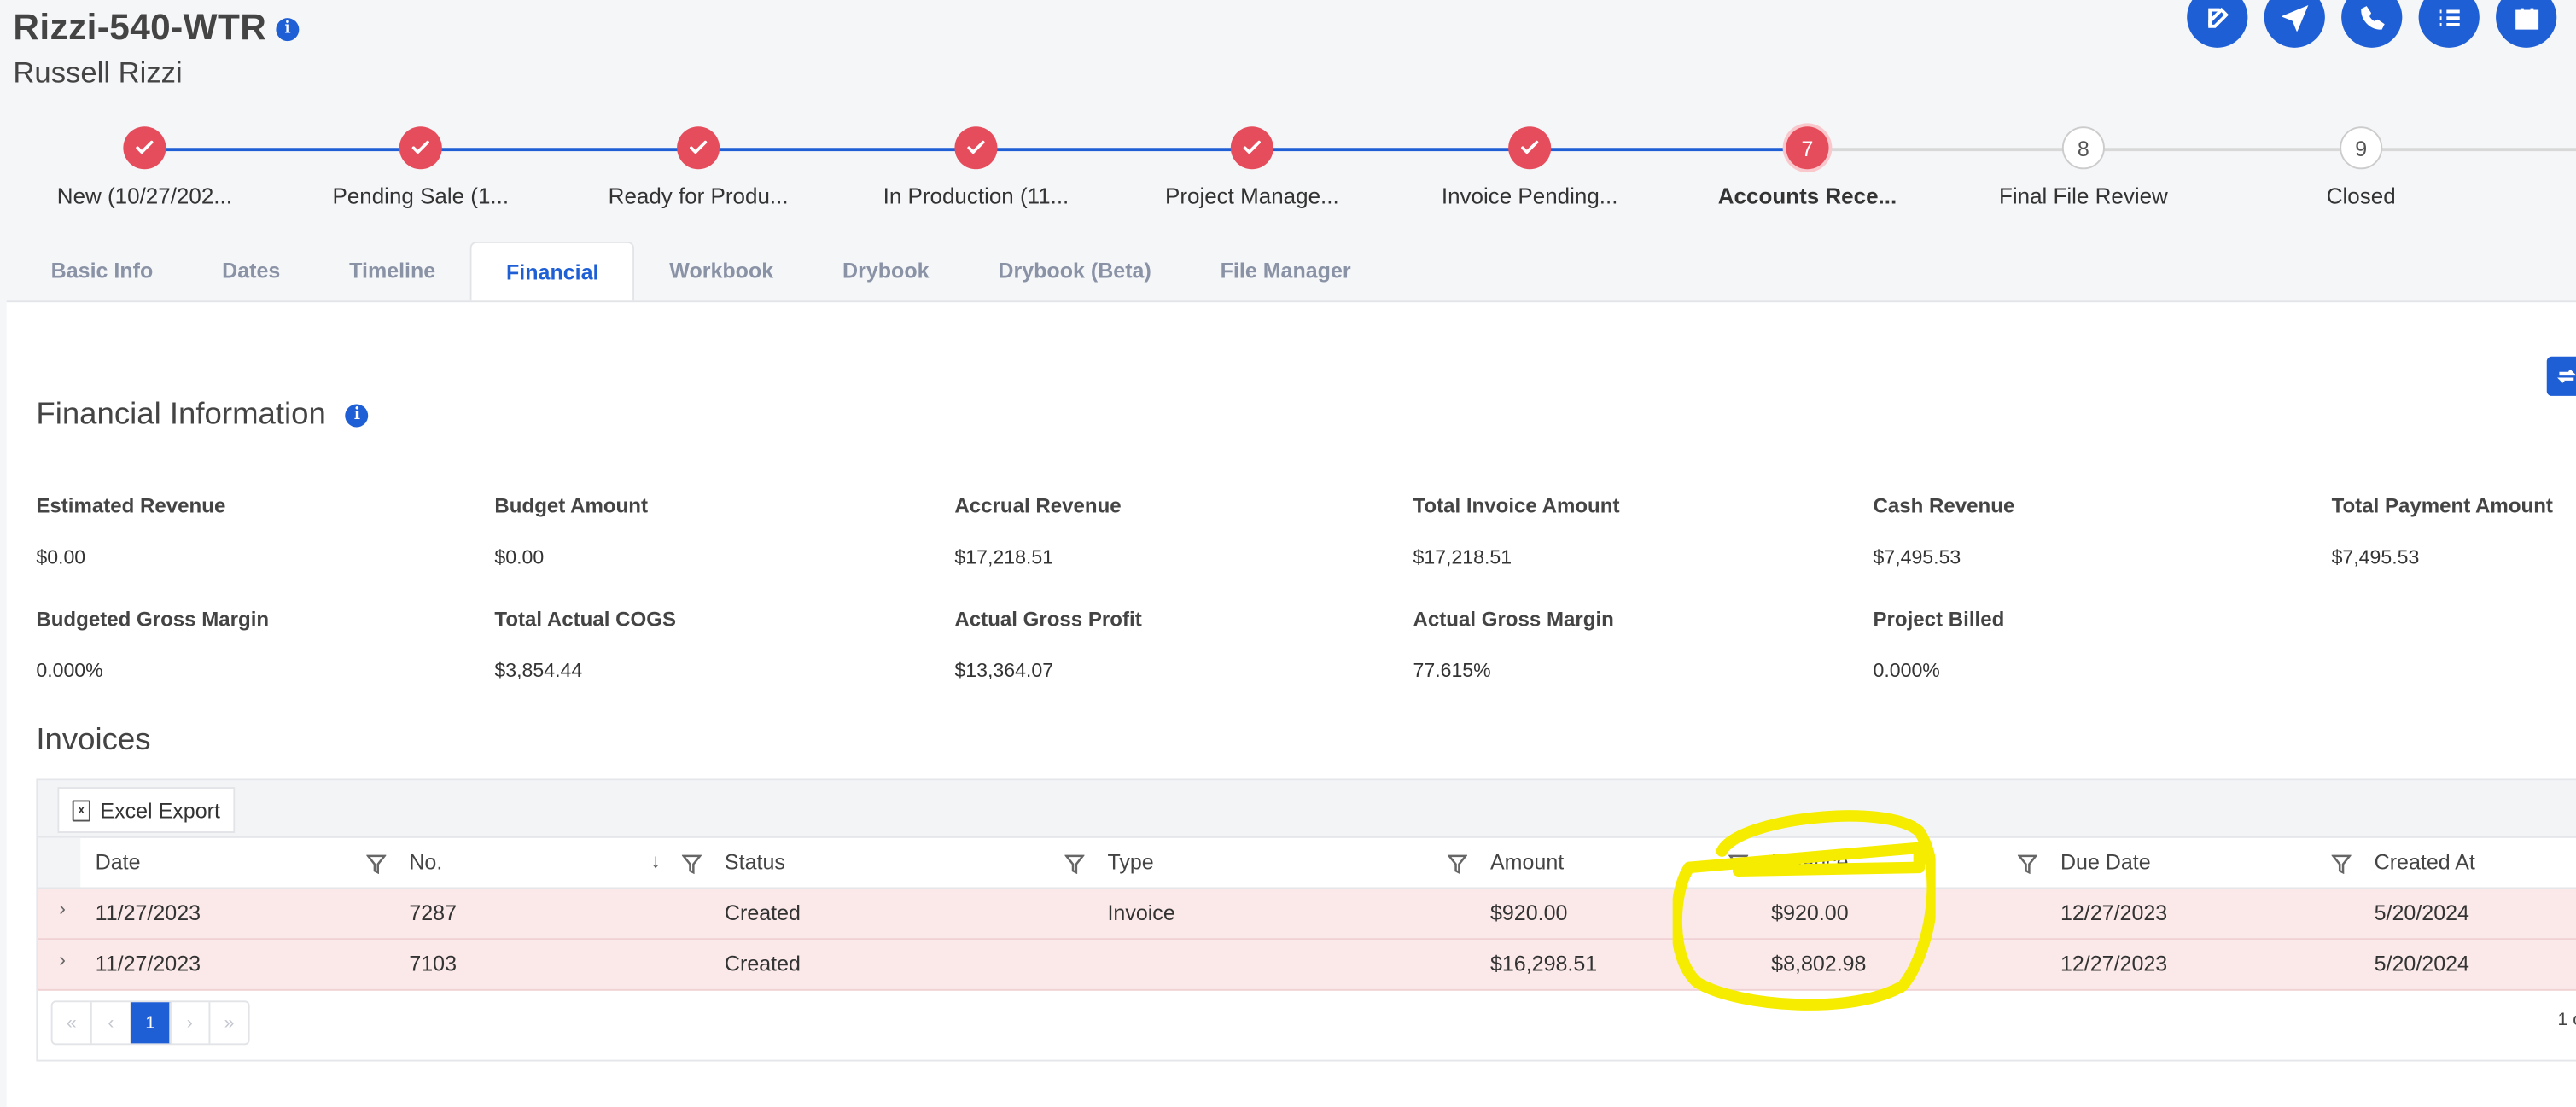 This screenshot has width=2576, height=1107. I want to click on metric-value: $7,495.53, so click(2454, 556).